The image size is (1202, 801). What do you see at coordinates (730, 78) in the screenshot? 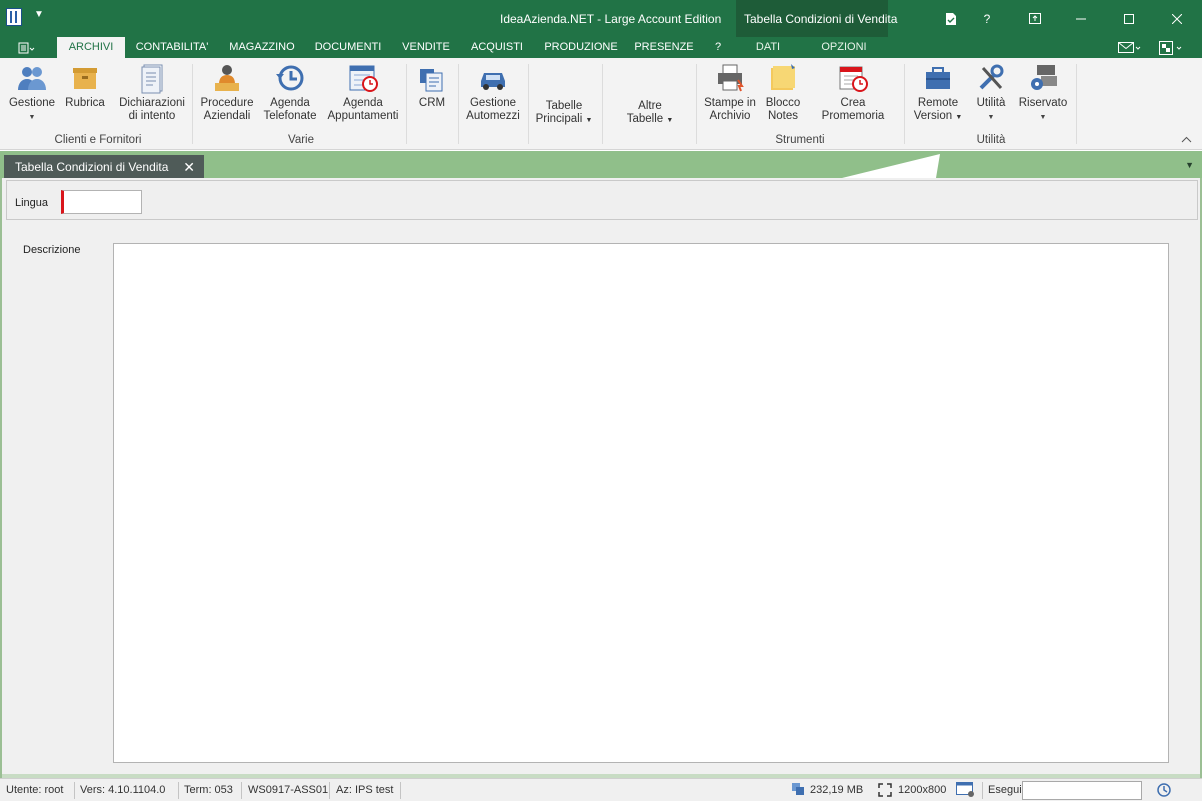
I see `printer-icon` at bounding box center [730, 78].